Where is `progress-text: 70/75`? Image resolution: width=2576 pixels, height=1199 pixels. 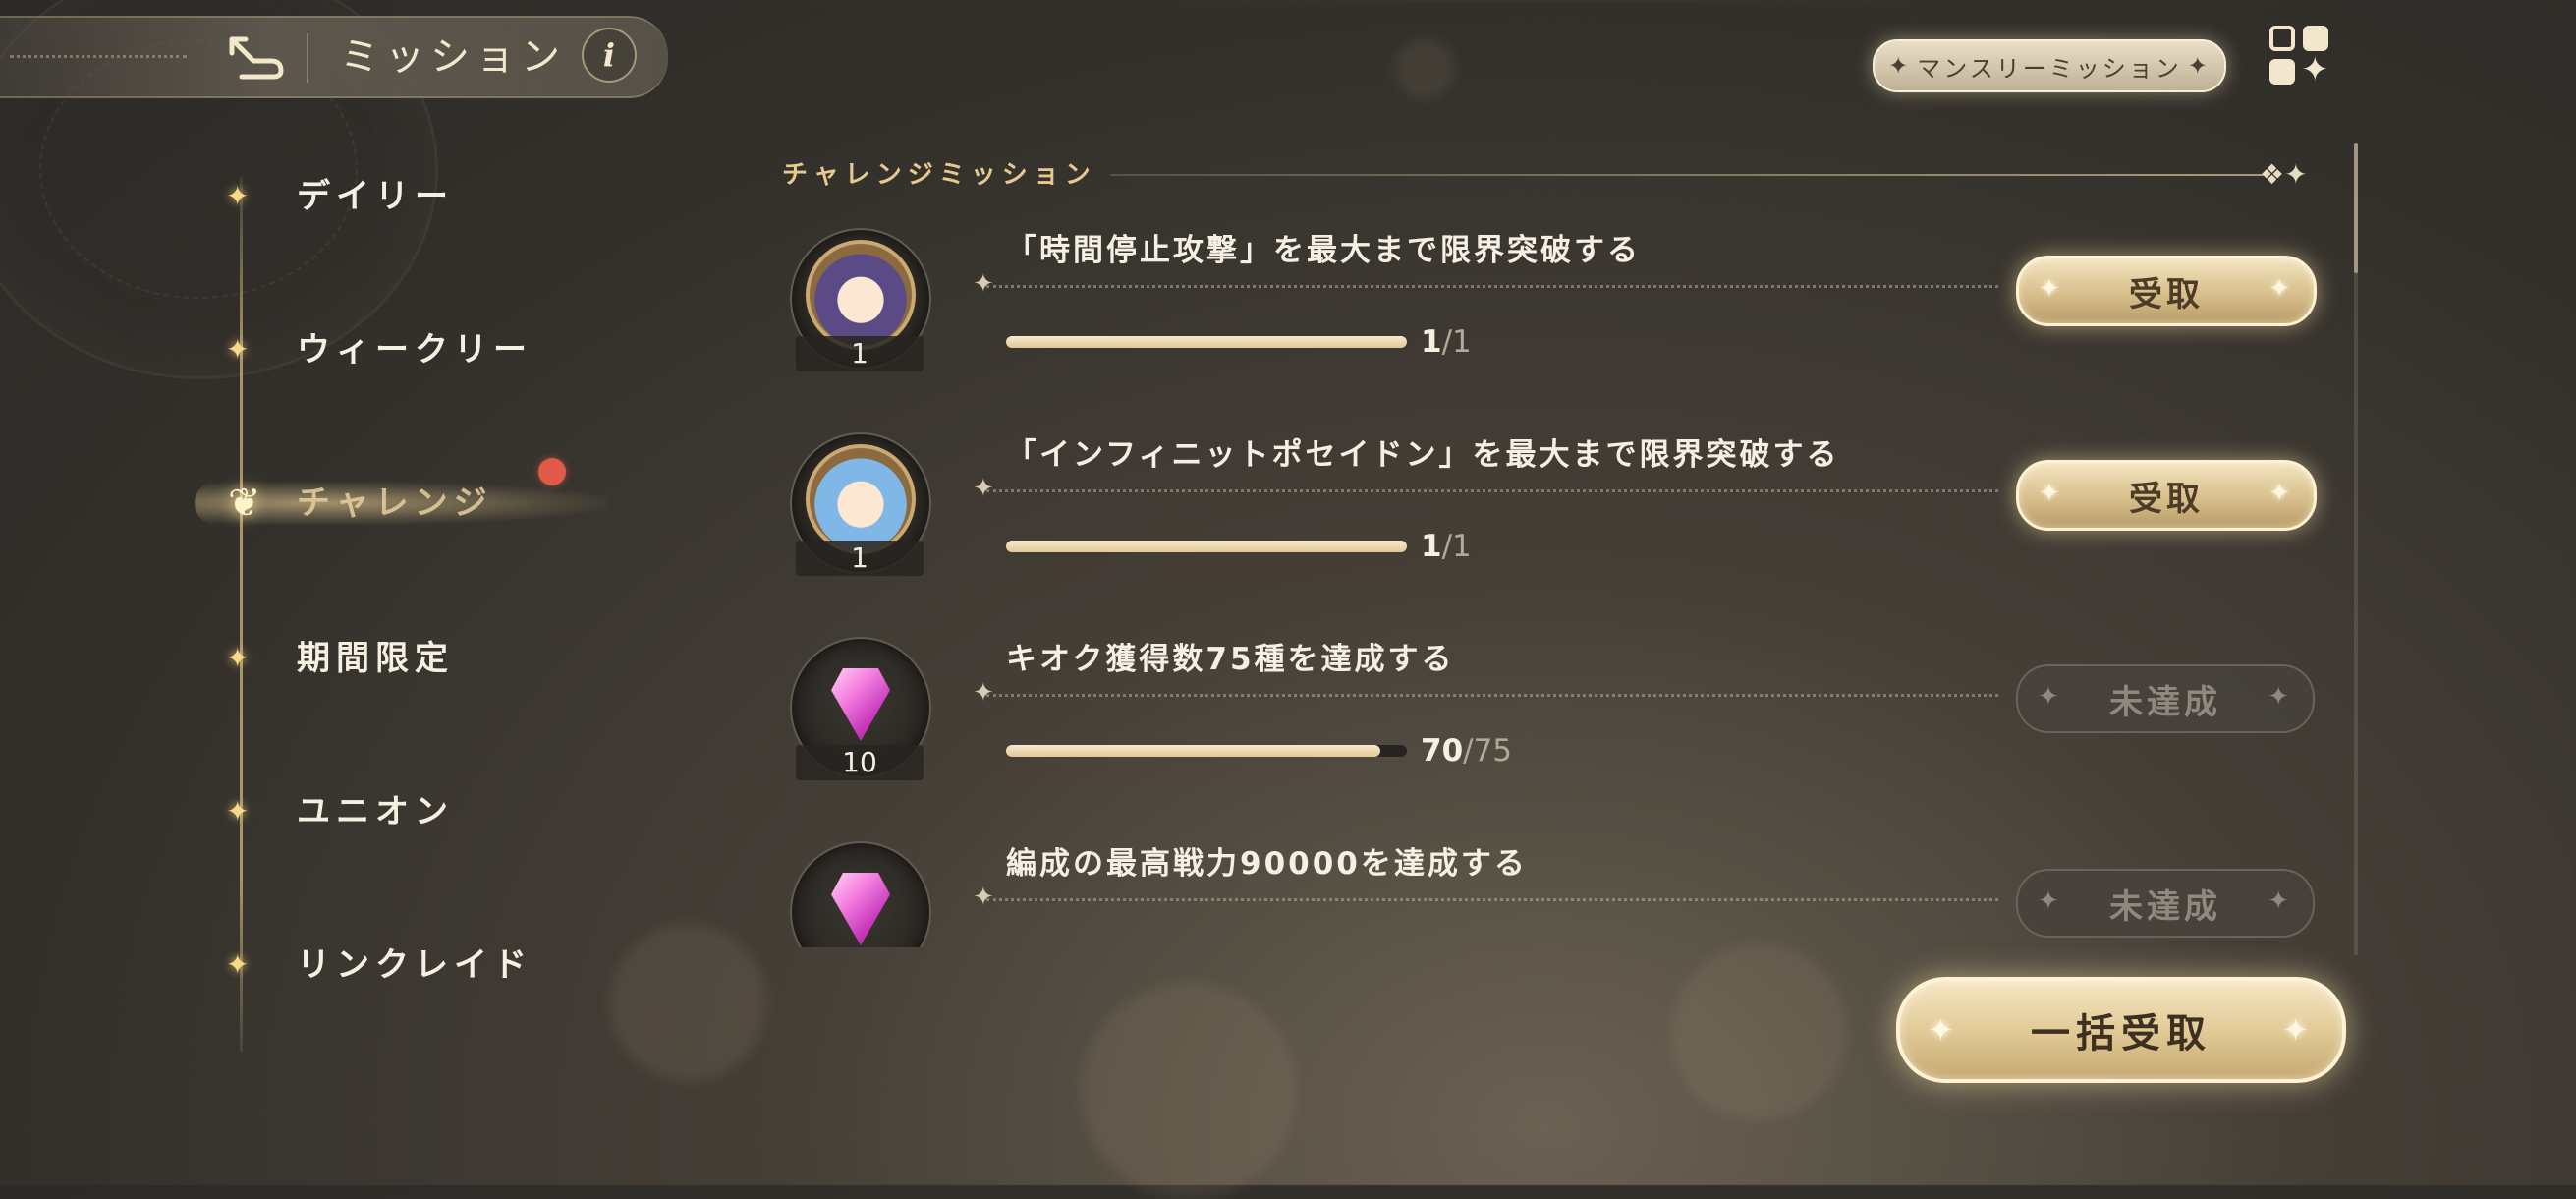 progress-text: 70/75 is located at coordinates (1466, 751).